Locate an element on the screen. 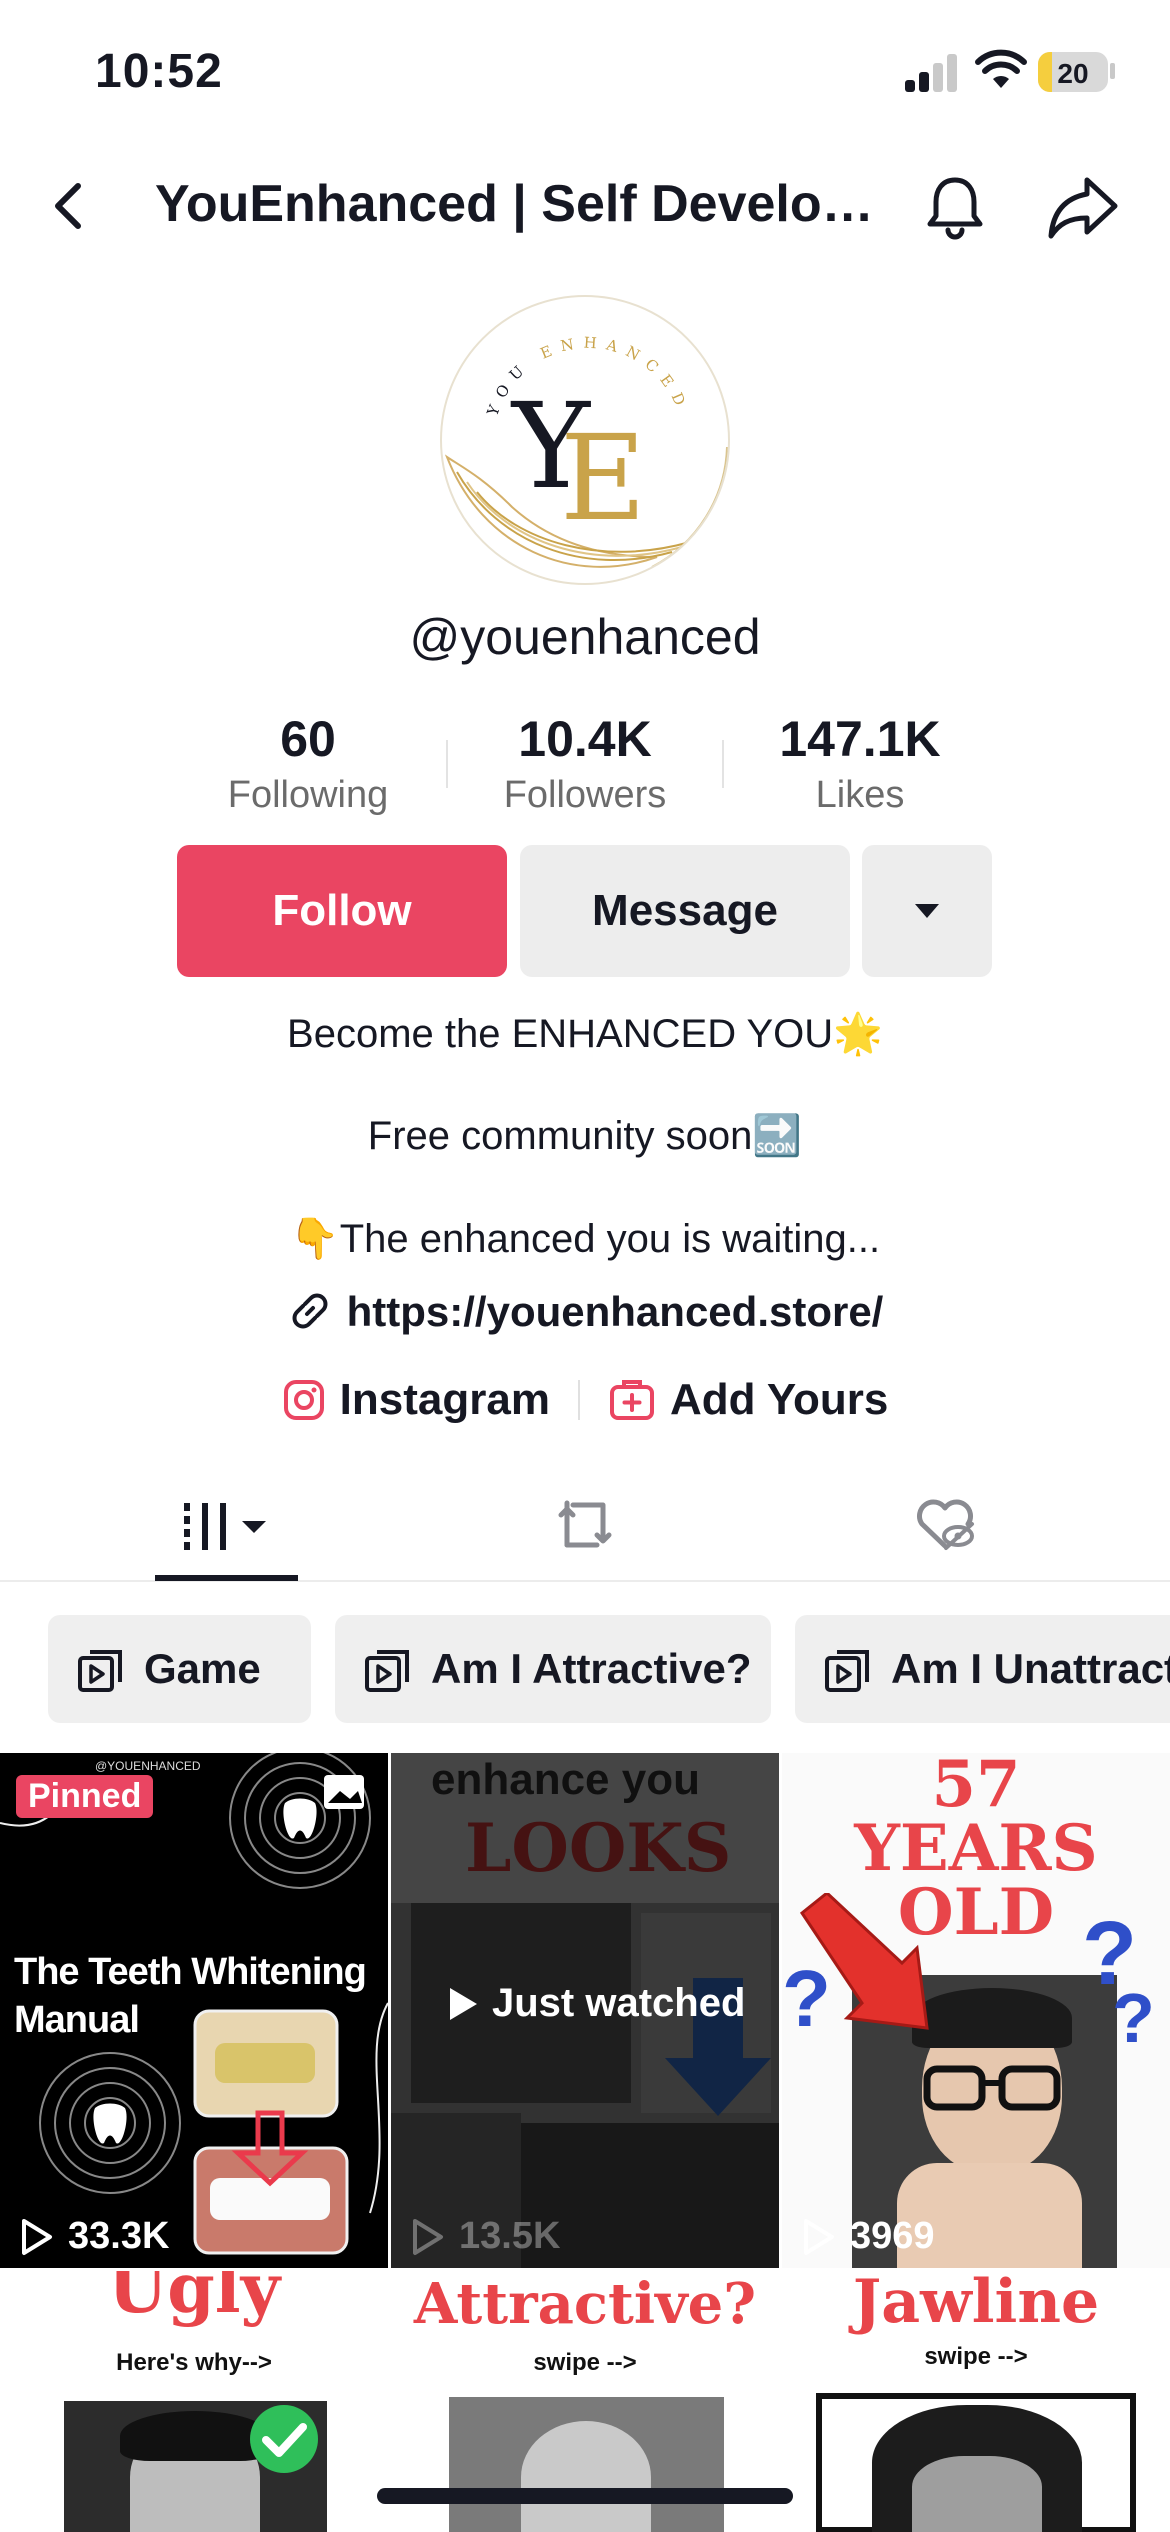 The height and width of the screenshot is (2532, 1170). chevron-left-icon is located at coordinates (70, 206).